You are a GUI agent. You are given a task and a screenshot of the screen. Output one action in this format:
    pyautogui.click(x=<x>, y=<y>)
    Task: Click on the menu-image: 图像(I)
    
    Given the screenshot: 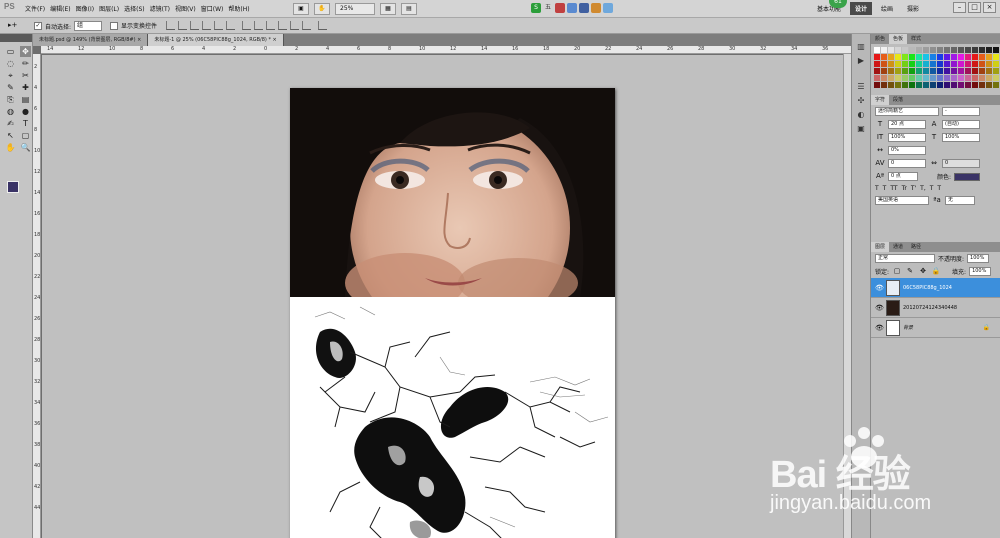 What is the action you would take?
    pyautogui.click(x=85, y=8)
    